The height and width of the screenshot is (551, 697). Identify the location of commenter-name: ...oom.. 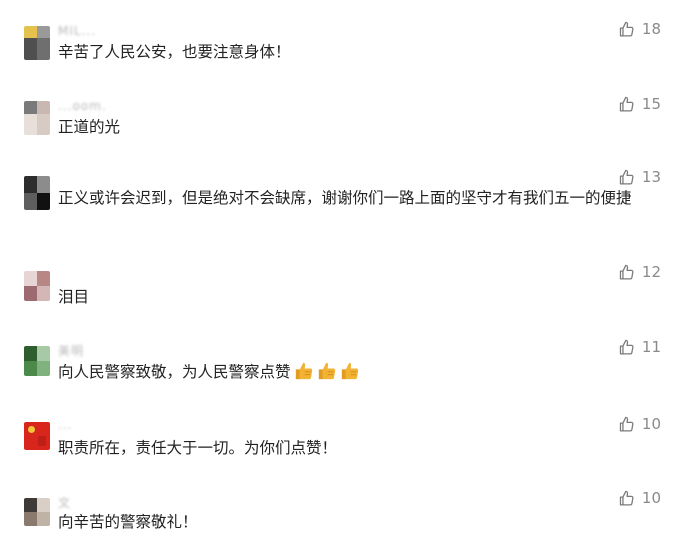
(82, 106).